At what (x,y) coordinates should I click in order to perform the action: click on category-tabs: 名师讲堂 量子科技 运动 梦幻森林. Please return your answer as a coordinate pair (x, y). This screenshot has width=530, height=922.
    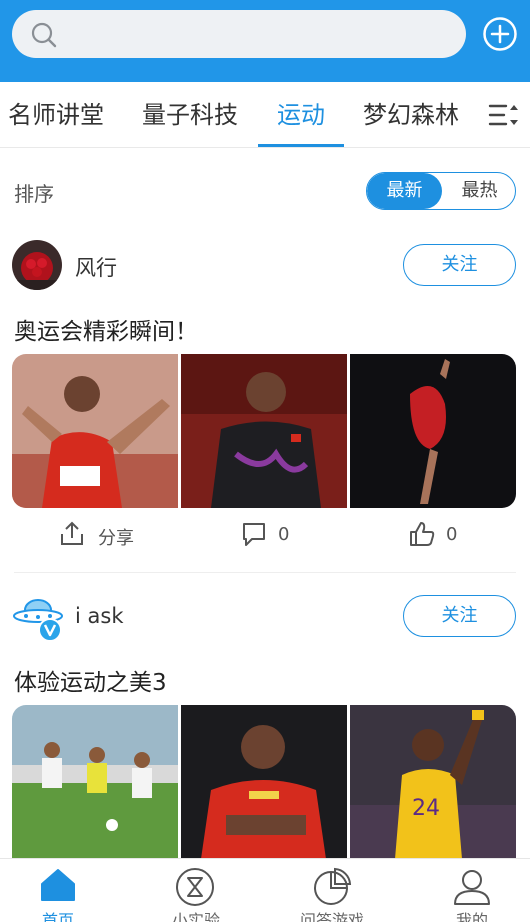
    Looking at the image, I should click on (265, 115).